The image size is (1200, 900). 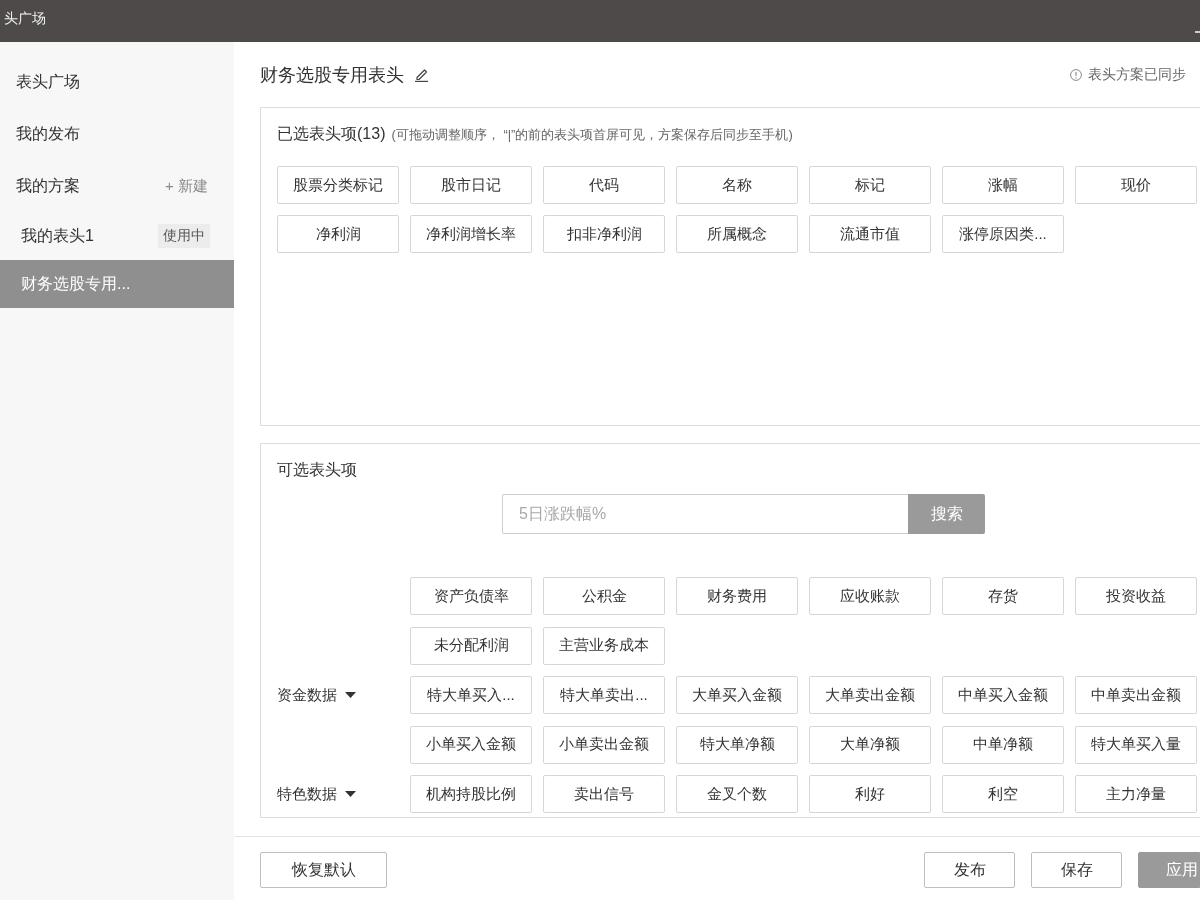 I want to click on column-chip: 小单买入金额, so click(x=471, y=744).